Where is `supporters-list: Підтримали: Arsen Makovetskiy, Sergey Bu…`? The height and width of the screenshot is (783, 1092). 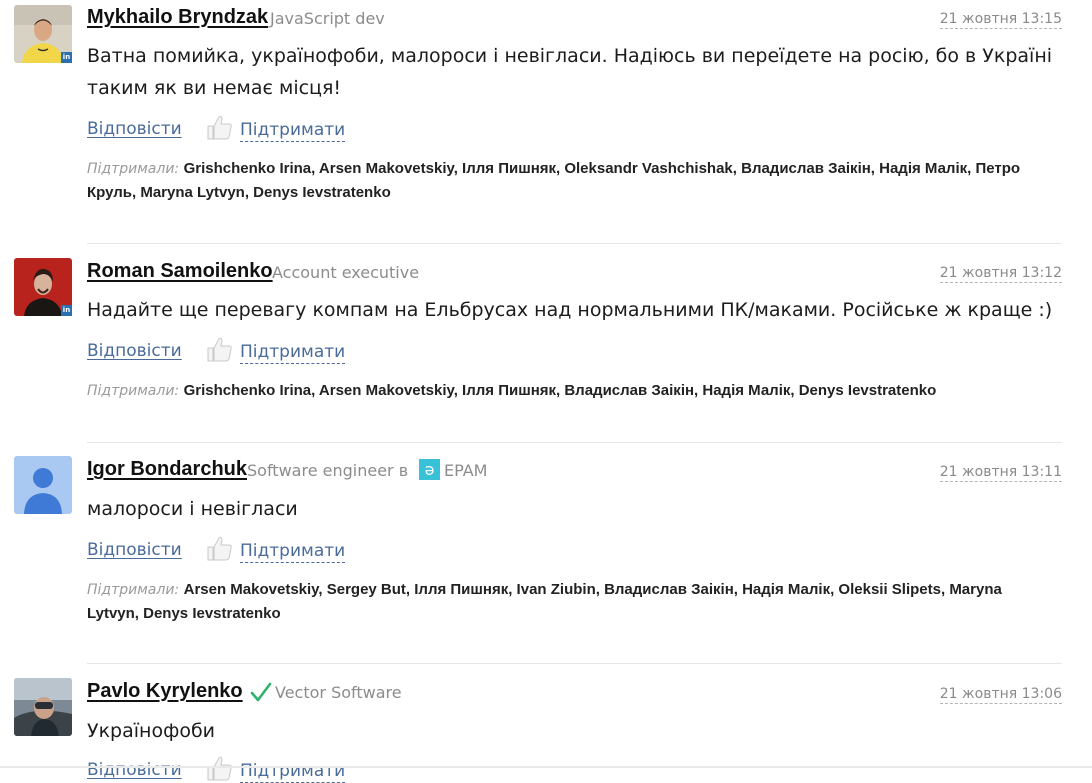
supporters-list: Підтримали: Arsen Makovetskiy, Sergey Bu… is located at coordinates (567, 602).